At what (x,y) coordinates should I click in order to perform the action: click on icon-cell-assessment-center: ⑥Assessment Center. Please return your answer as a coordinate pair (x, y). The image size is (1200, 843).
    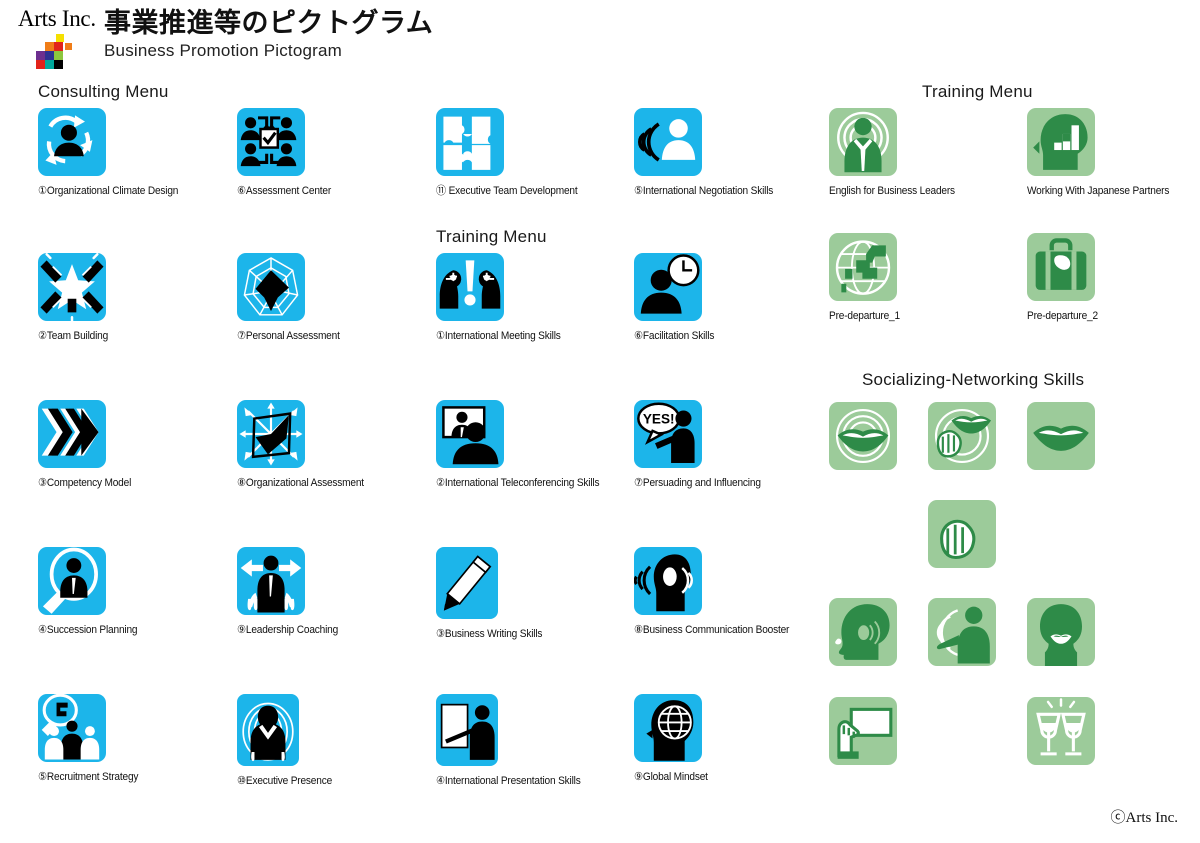
    Looking at the image, I should click on (327, 152).